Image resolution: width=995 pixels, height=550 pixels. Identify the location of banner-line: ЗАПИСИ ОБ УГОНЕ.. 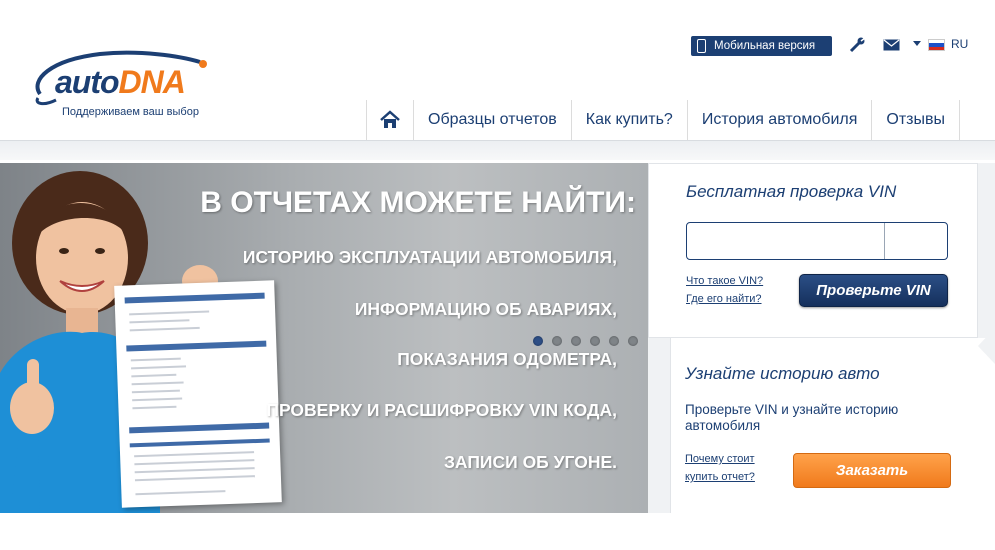
(530, 462).